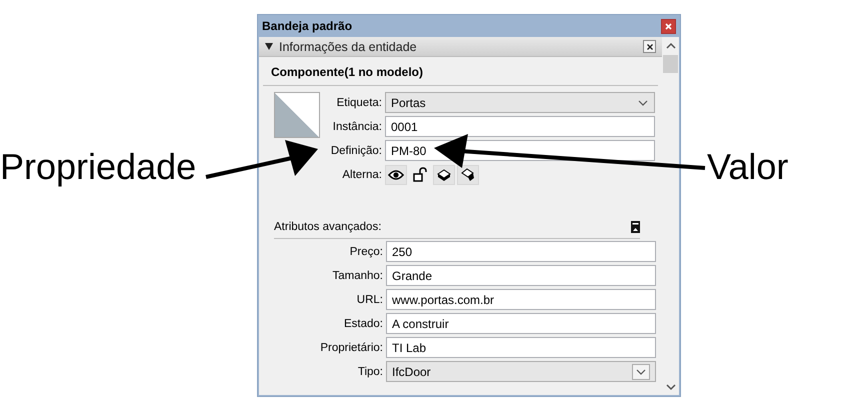 This screenshot has width=841, height=406. I want to click on input-field: A construir, so click(521, 323).